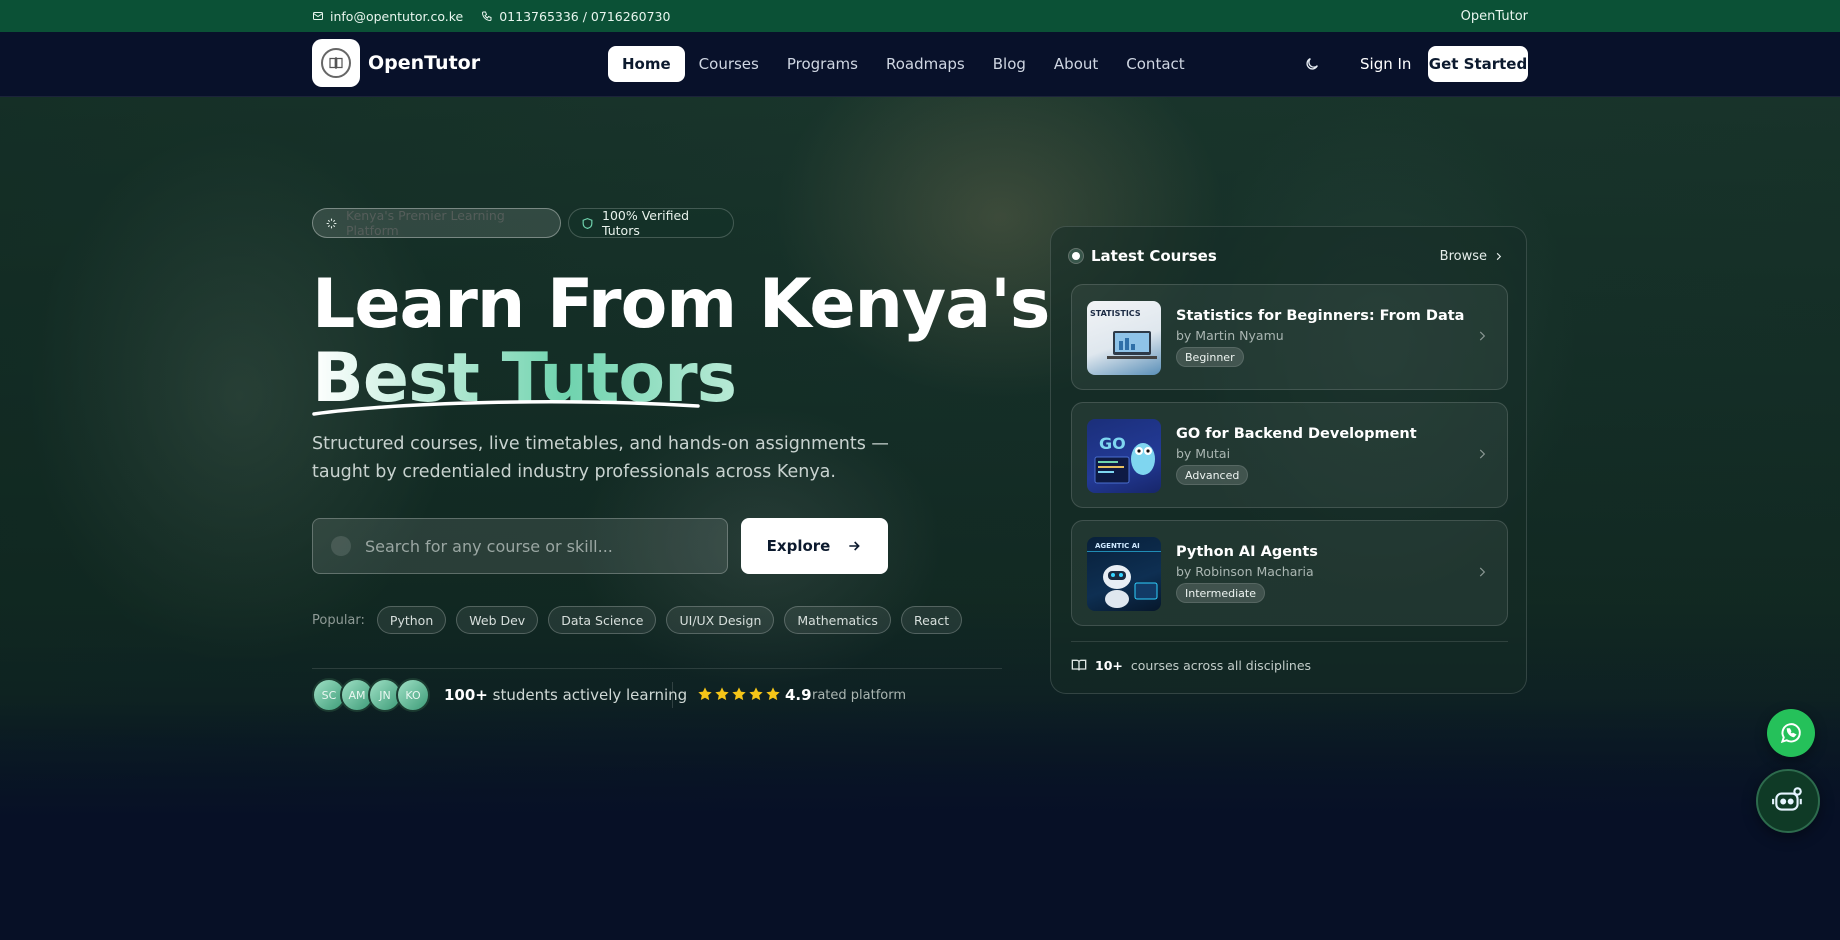 Image resolution: width=1840 pixels, height=940 pixels. Describe the element at coordinates (338, 620) in the screenshot. I see `popular-label: Popular:` at that location.